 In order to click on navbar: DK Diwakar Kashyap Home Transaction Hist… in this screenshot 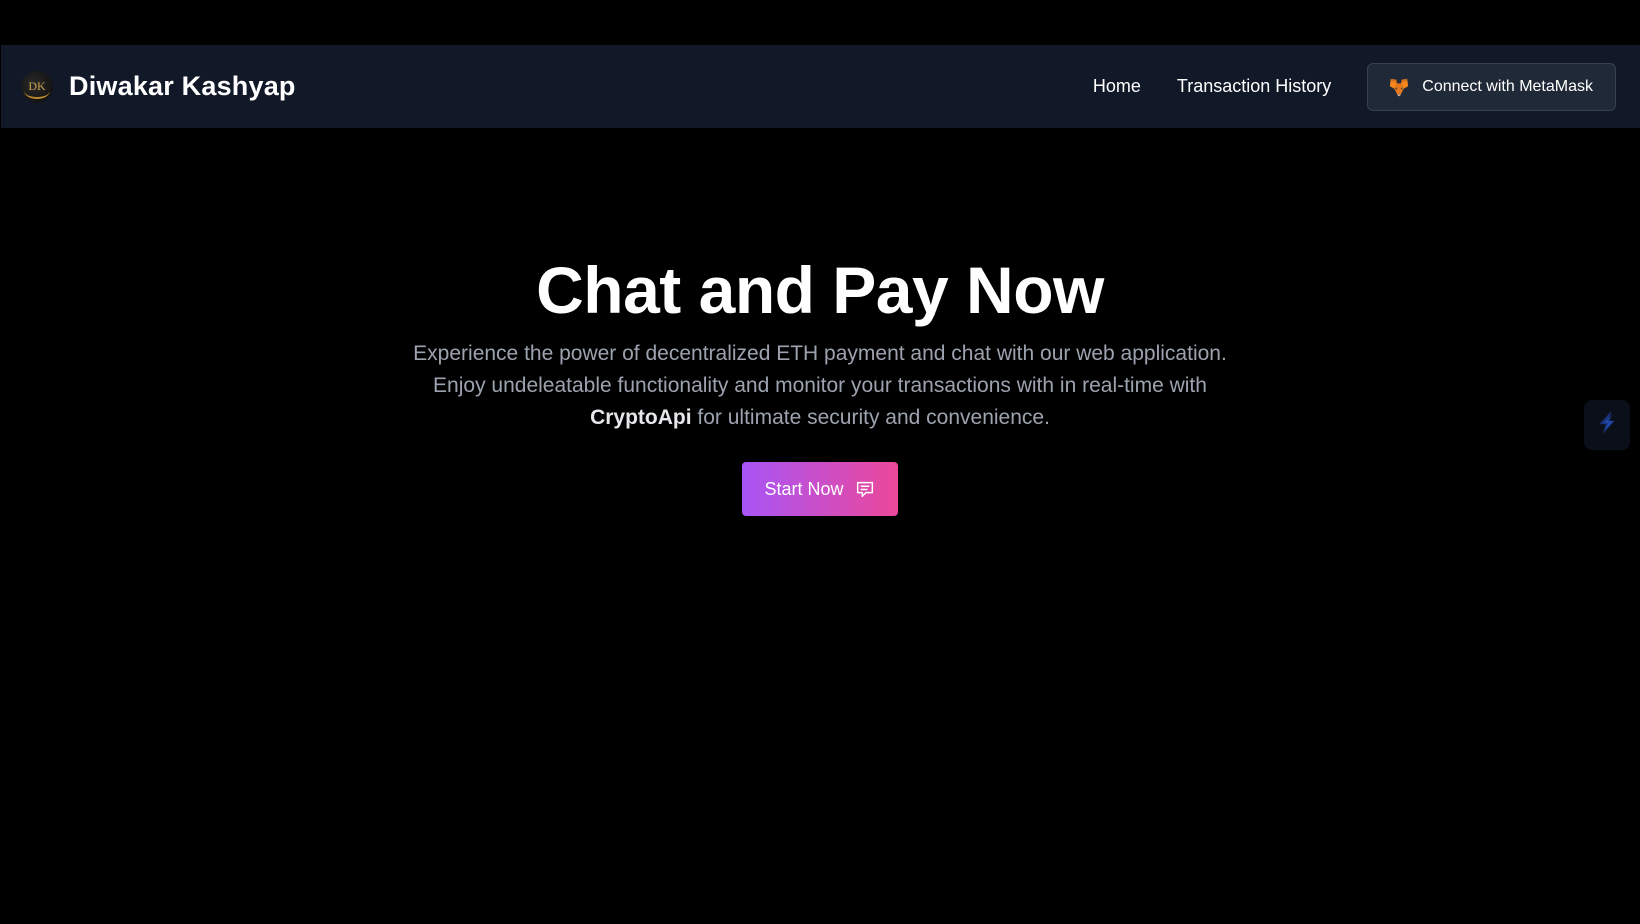, I will do `click(820, 86)`.